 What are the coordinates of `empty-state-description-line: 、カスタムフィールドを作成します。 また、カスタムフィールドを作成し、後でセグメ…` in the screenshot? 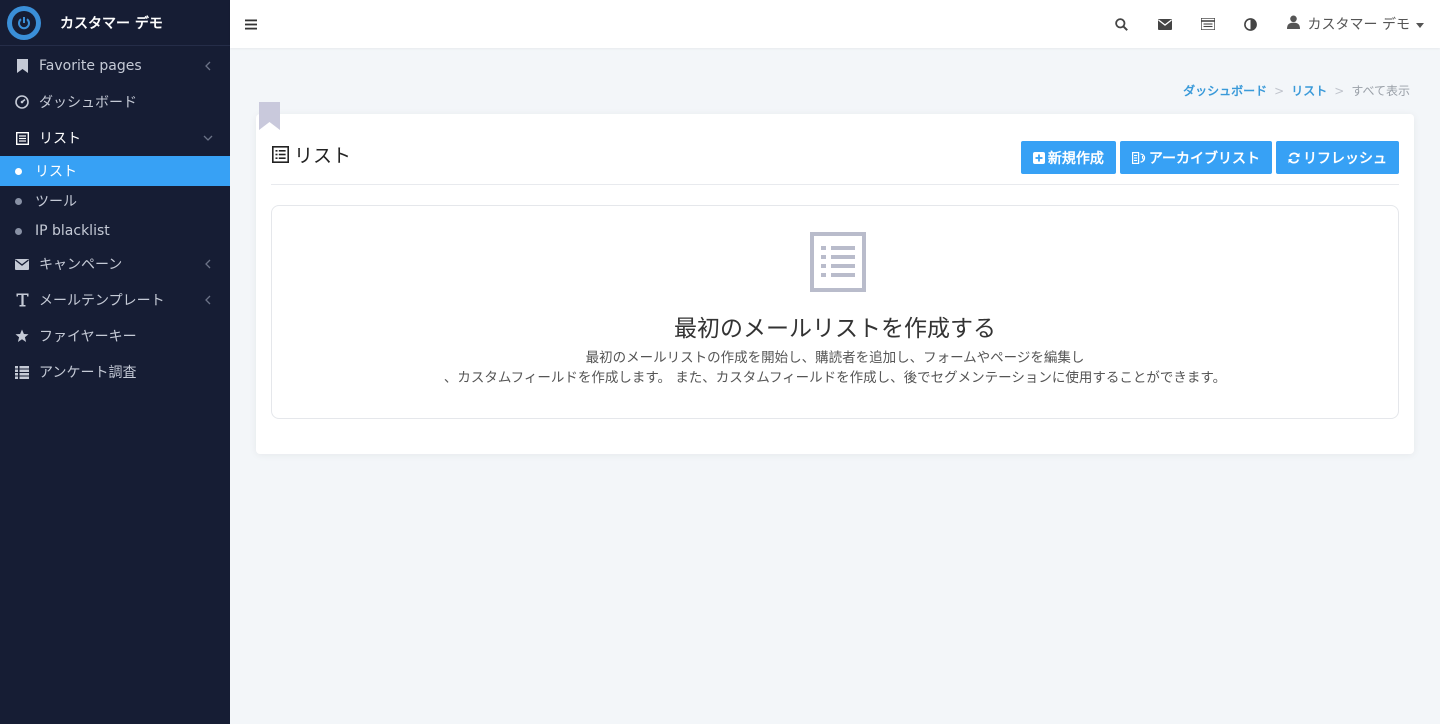 It's located at (835, 378).